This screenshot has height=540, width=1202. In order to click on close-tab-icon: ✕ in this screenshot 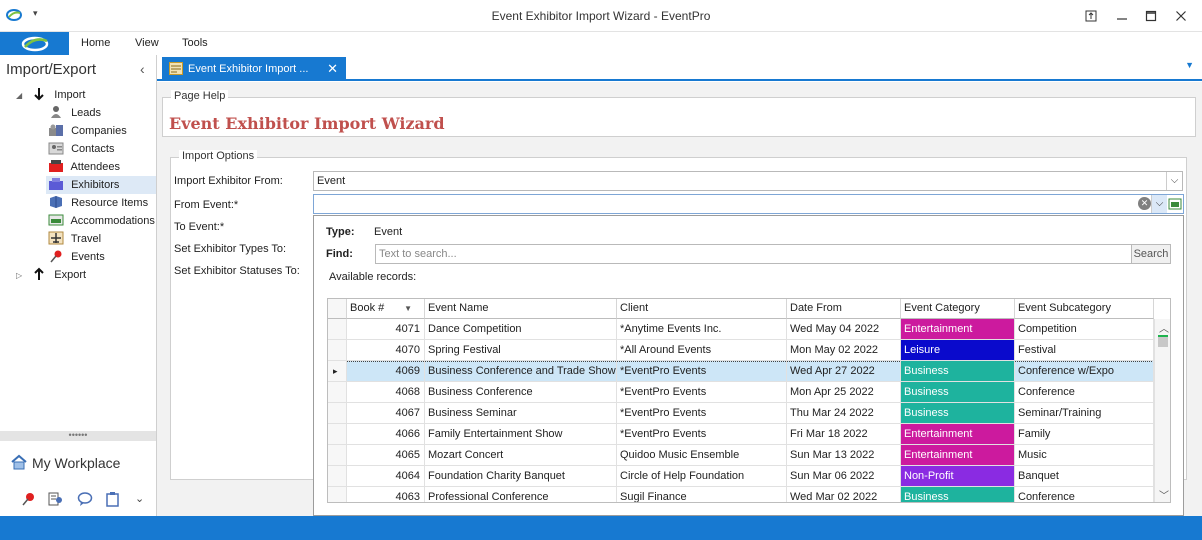, I will do `click(332, 69)`.